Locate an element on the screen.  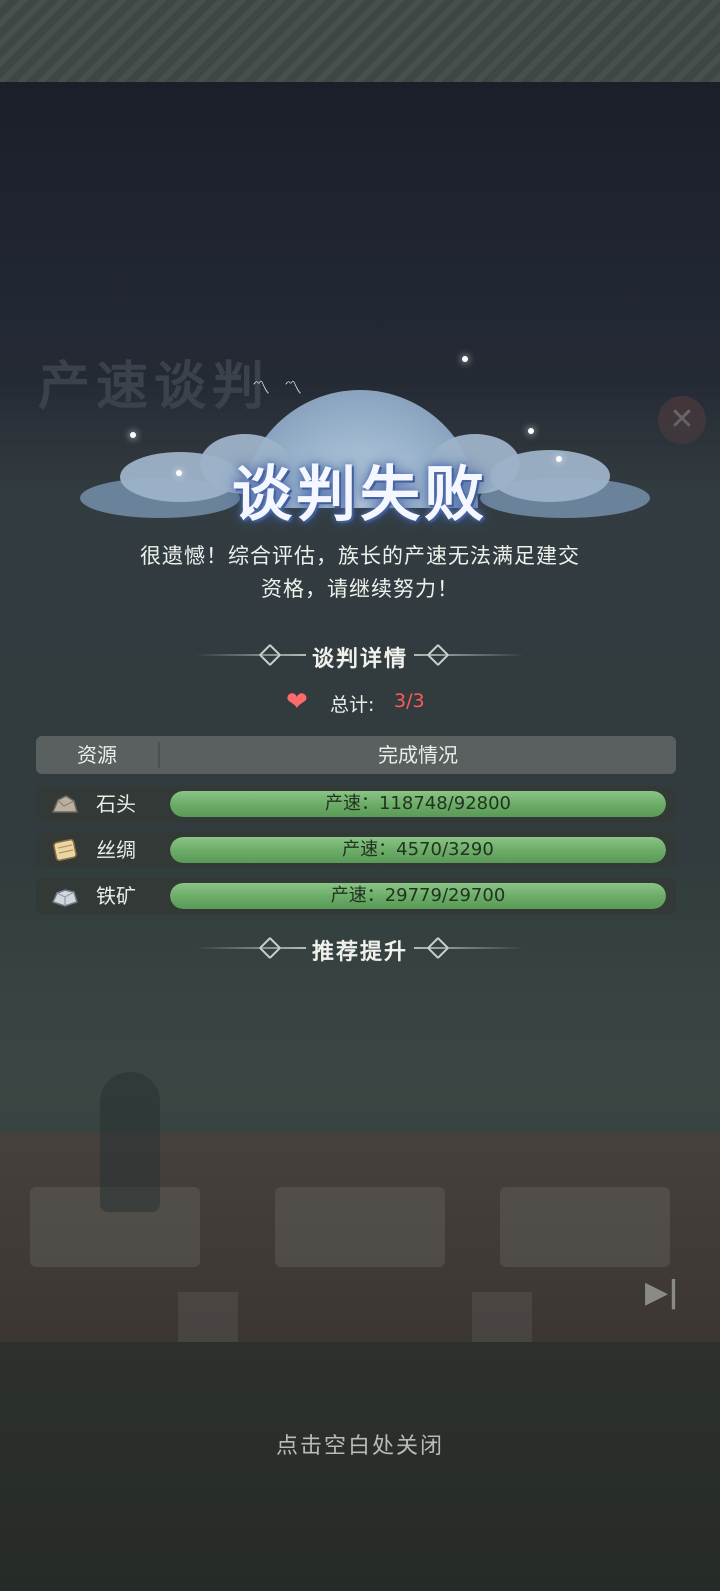
resource-row-silk: 丝绸 产速：4570/3290 is located at coordinates (356, 850).